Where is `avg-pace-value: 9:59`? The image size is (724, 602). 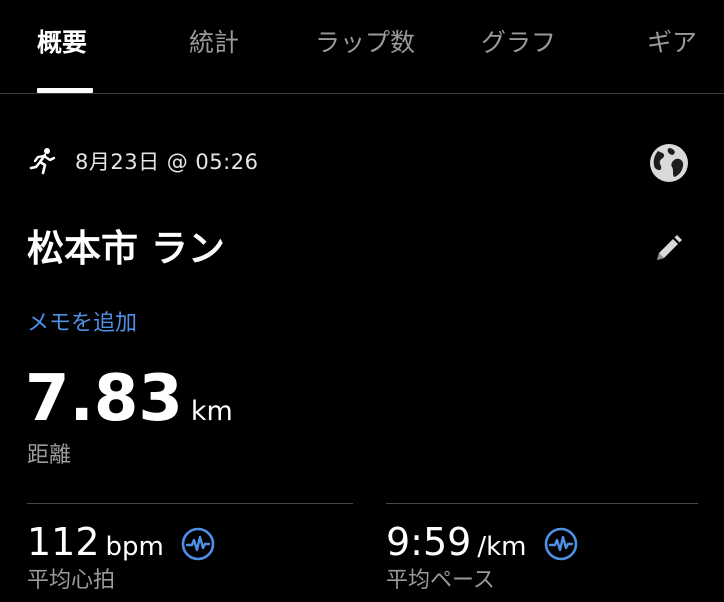
avg-pace-value: 9:59 is located at coordinates (429, 542).